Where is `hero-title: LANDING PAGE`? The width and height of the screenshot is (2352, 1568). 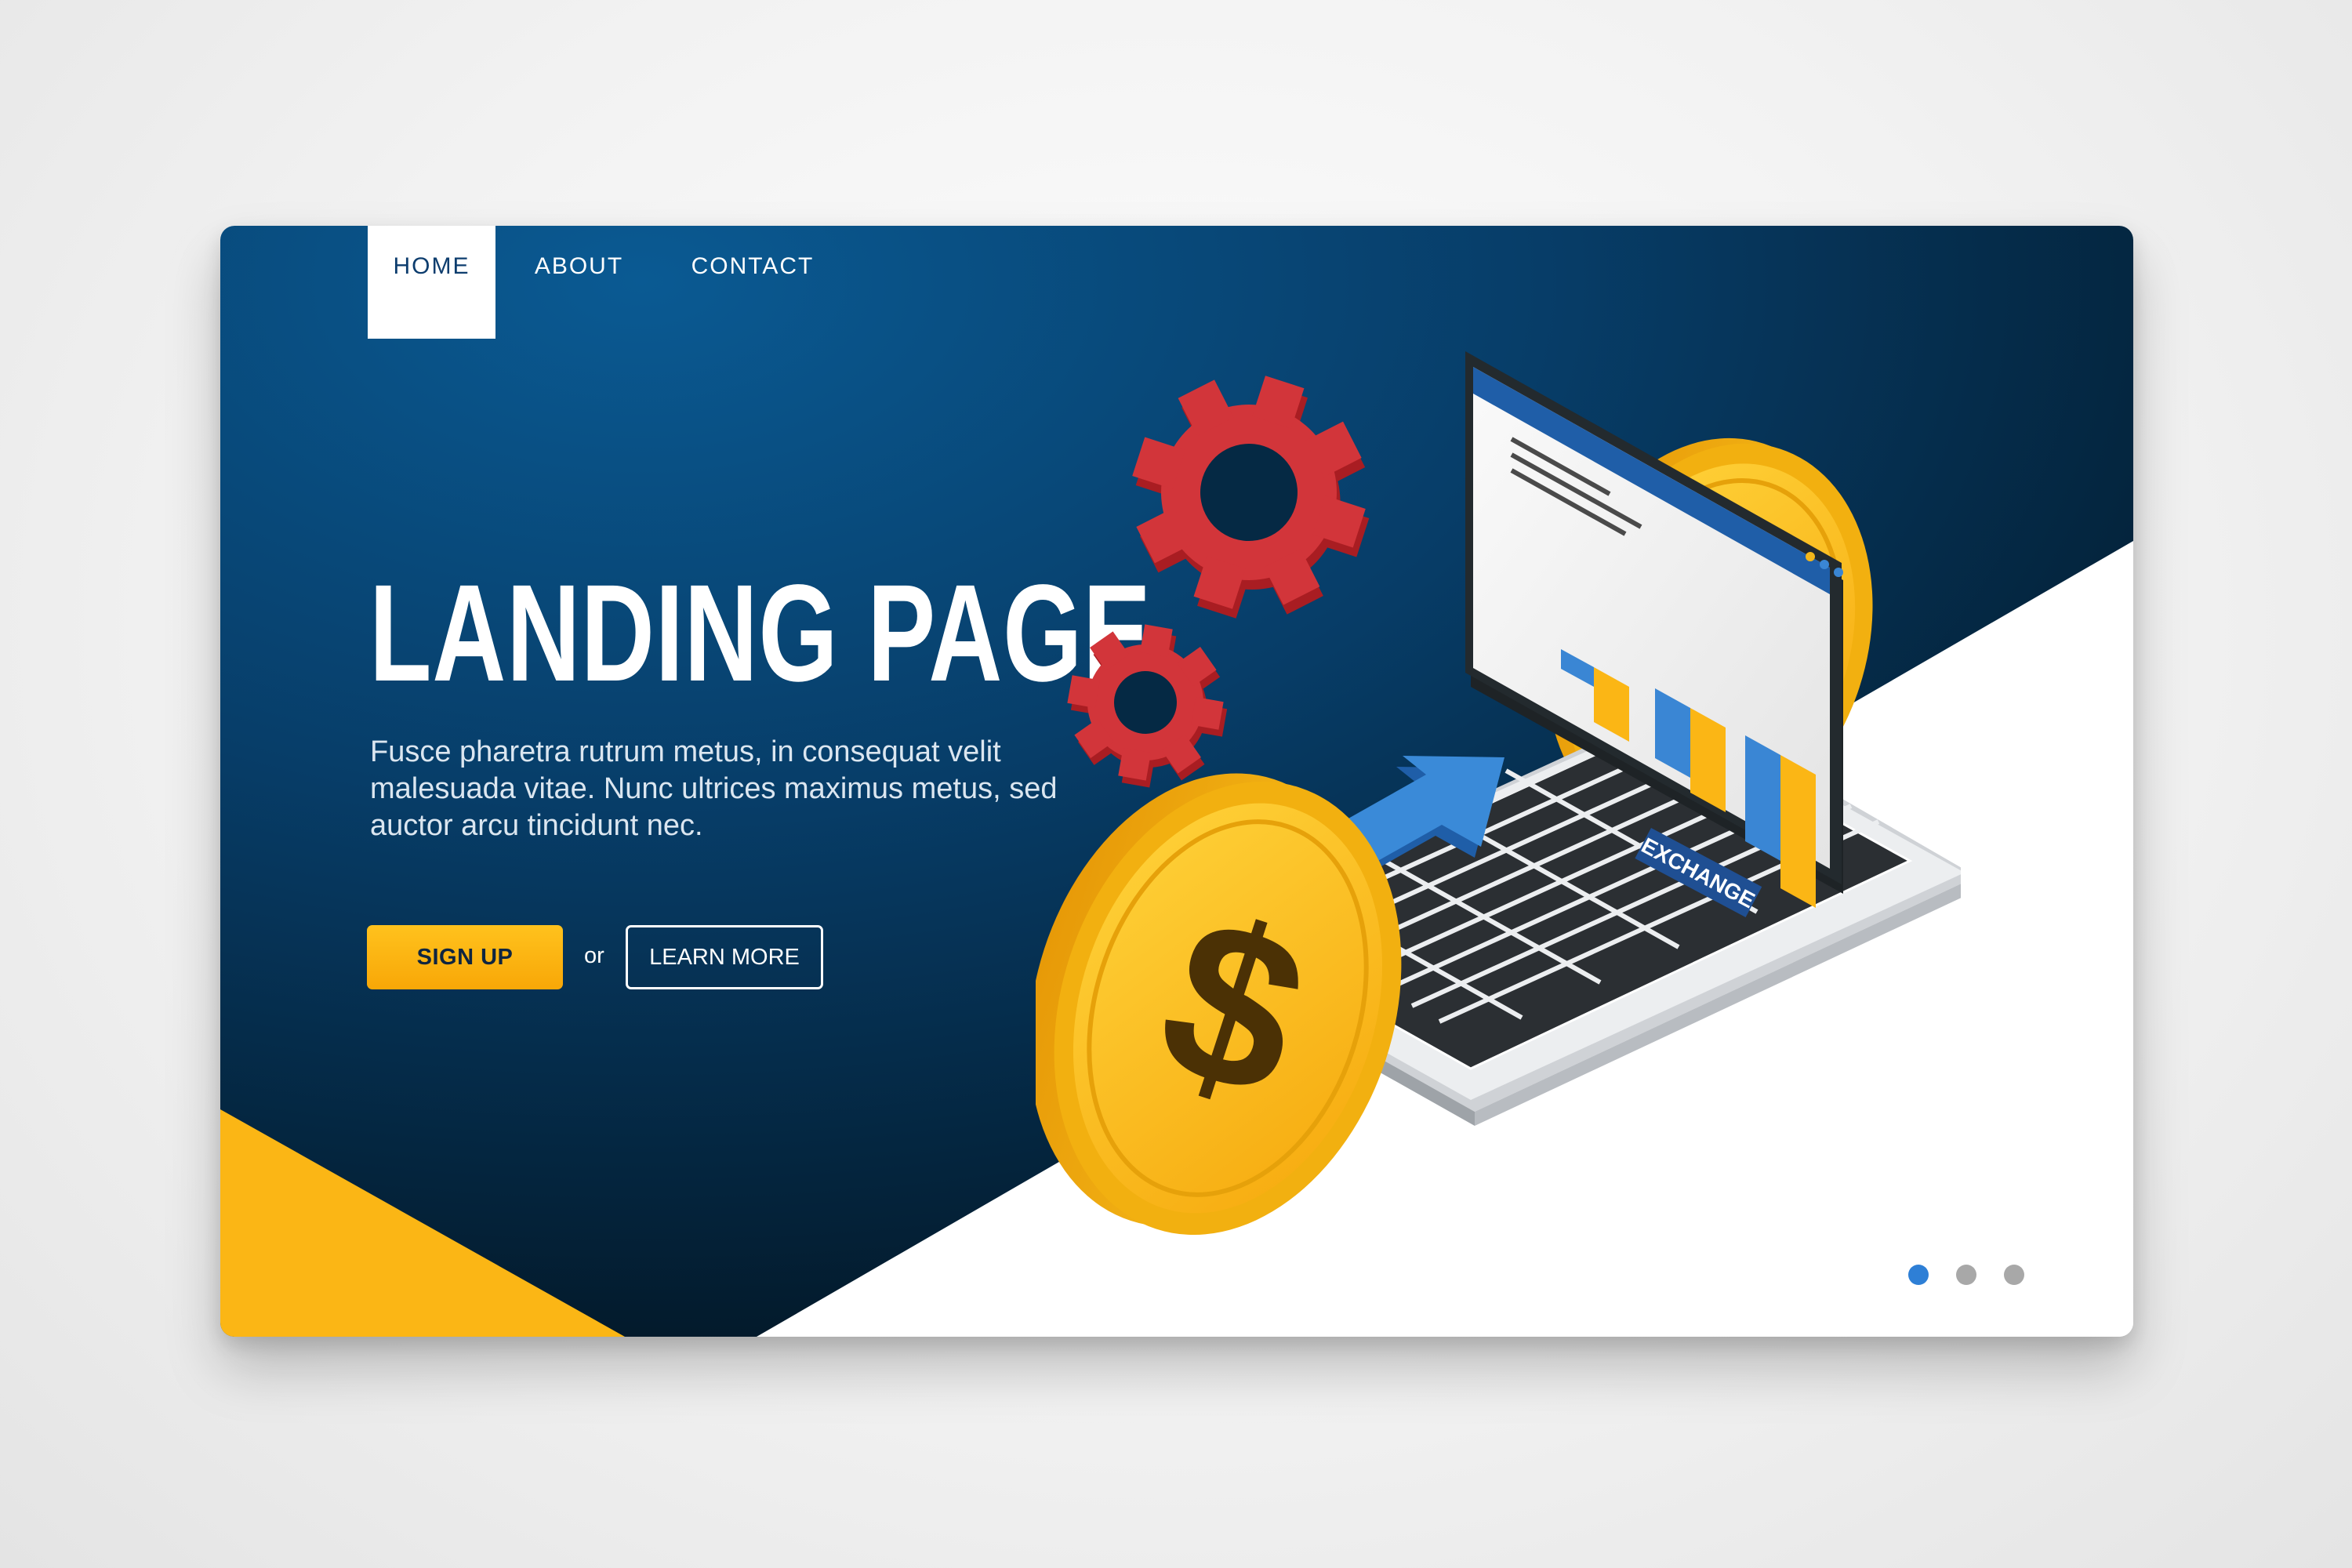 hero-title: LANDING PAGE is located at coordinates (760, 633).